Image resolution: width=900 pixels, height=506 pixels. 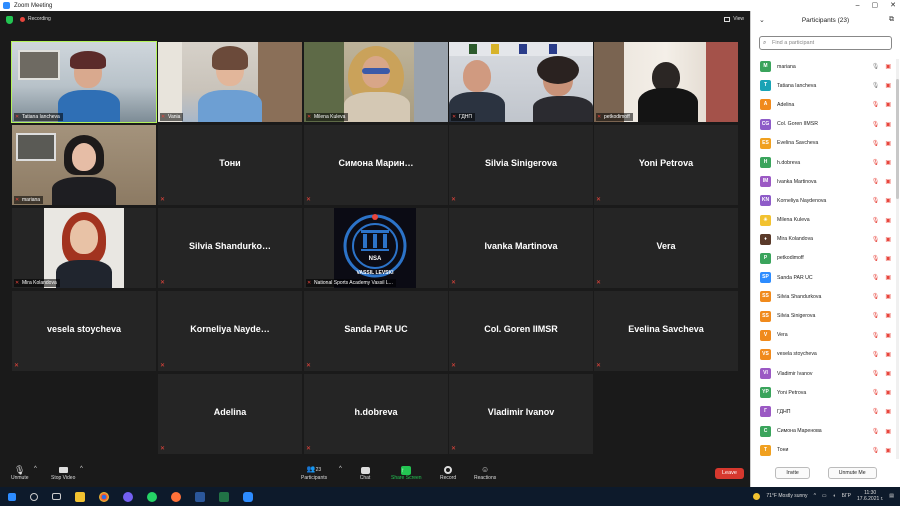 What do you see at coordinates (230, 414) in the screenshot?
I see `tile-adelina: Adelina ✕` at bounding box center [230, 414].